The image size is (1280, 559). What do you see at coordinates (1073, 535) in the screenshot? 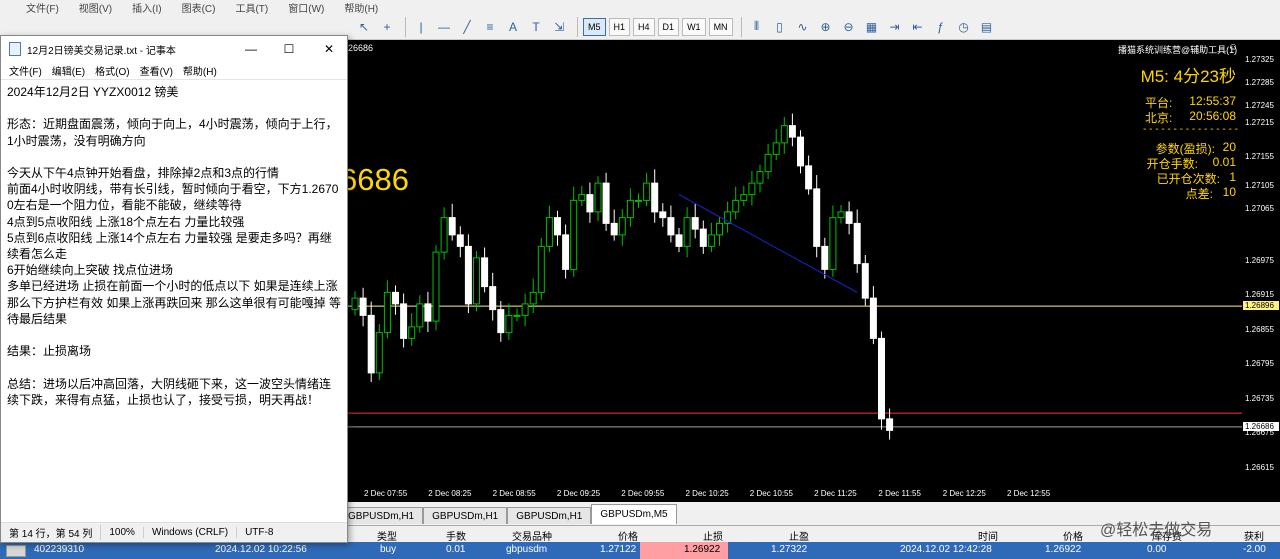
I see `col-close-price: 价格` at bounding box center [1073, 535].